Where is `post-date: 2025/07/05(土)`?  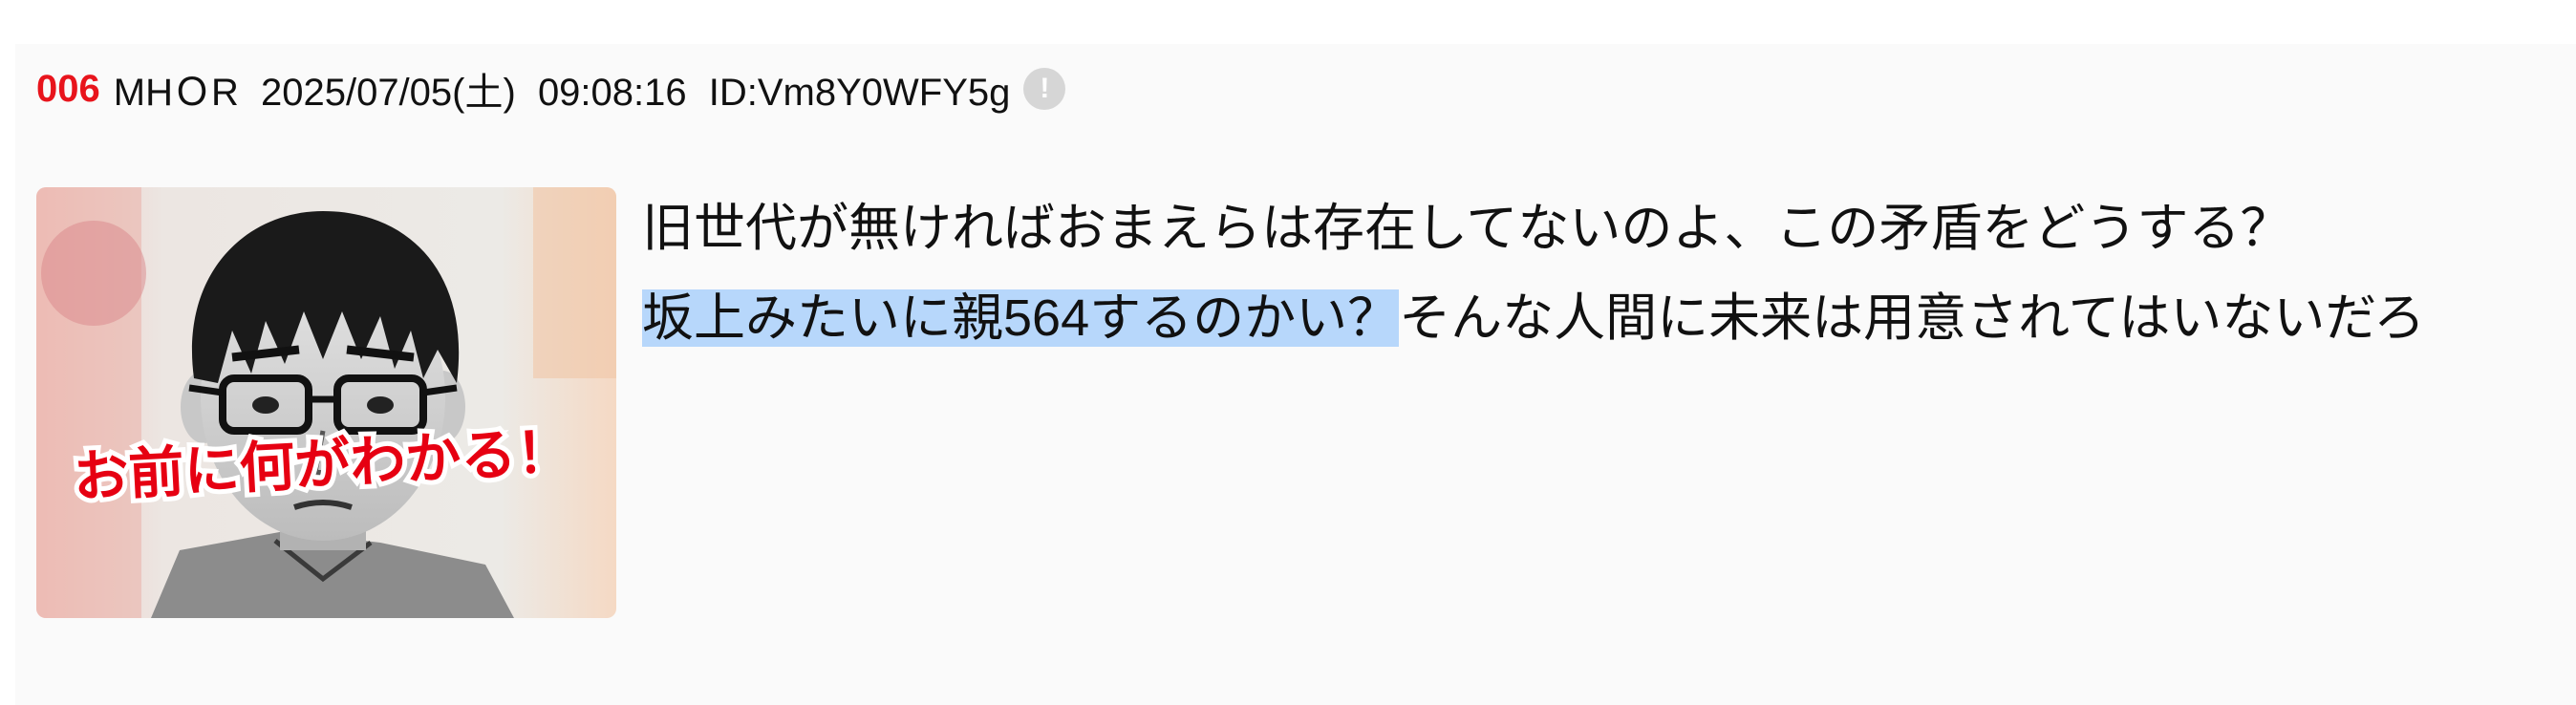 post-date: 2025/07/05(土) is located at coordinates (388, 93).